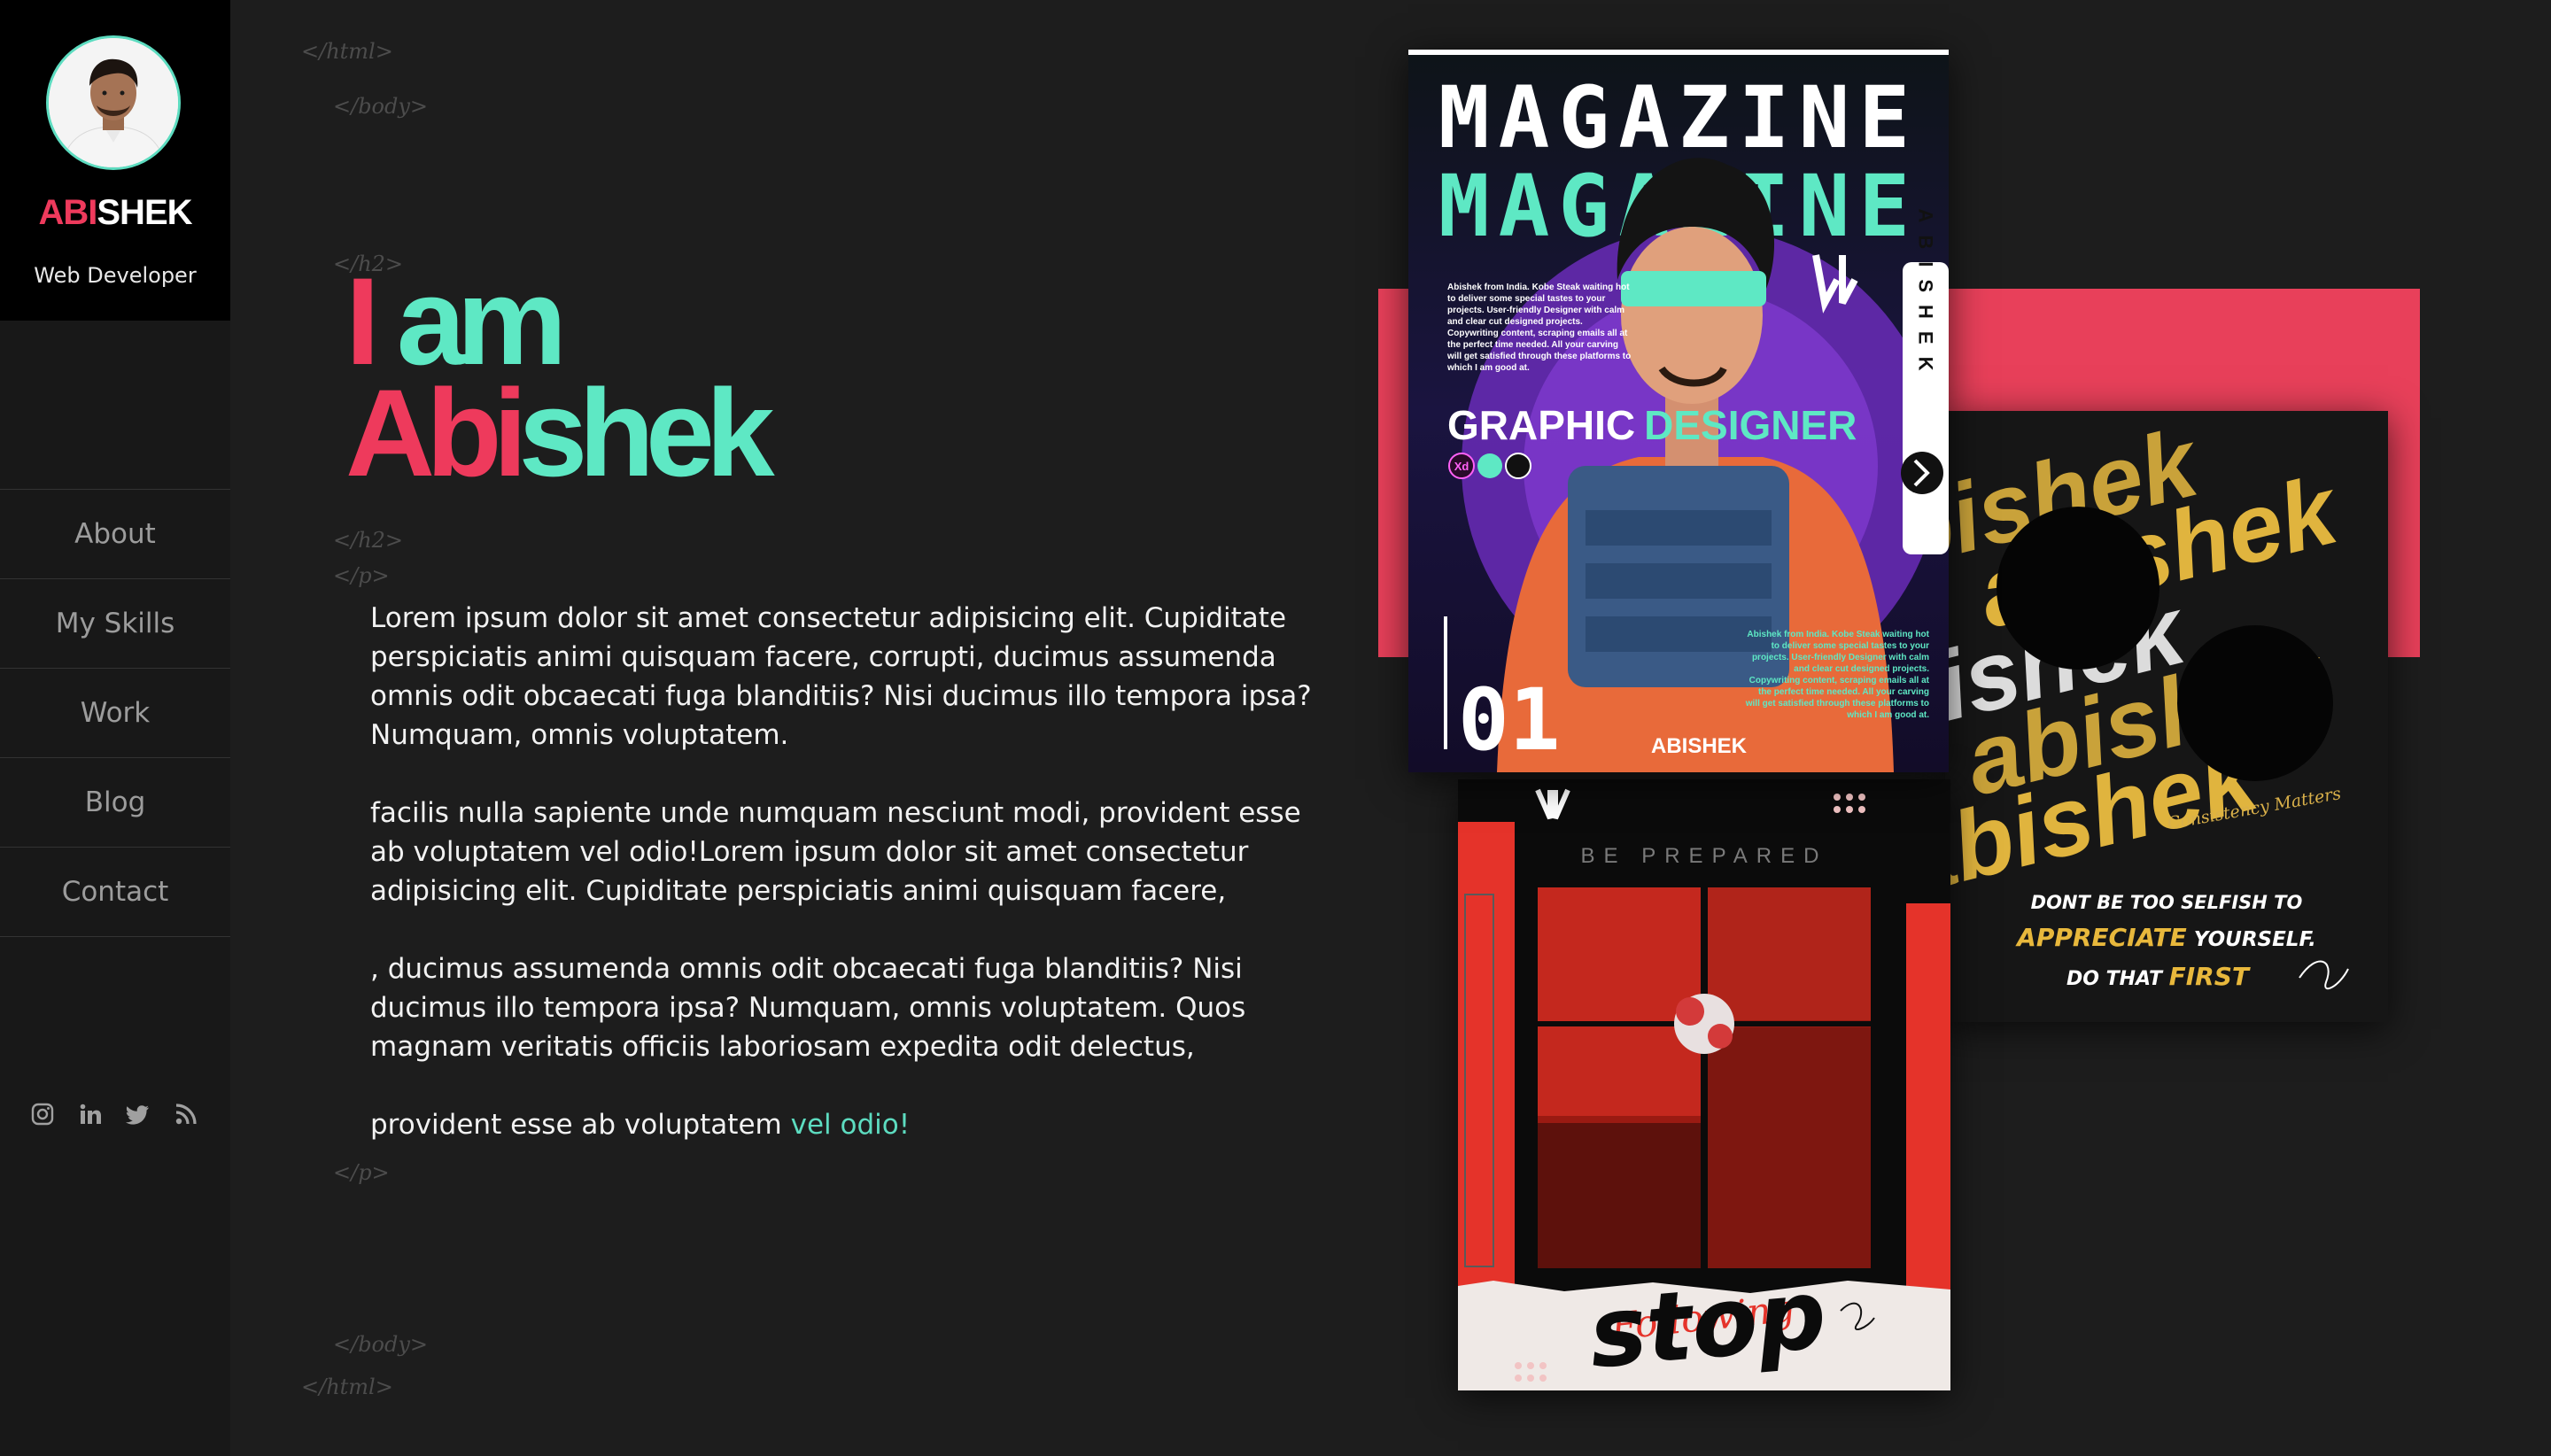 This screenshot has width=2551, height=1456. Describe the element at coordinates (1489, 466) in the screenshot. I see `magazine-tool-badges: Xd` at that location.